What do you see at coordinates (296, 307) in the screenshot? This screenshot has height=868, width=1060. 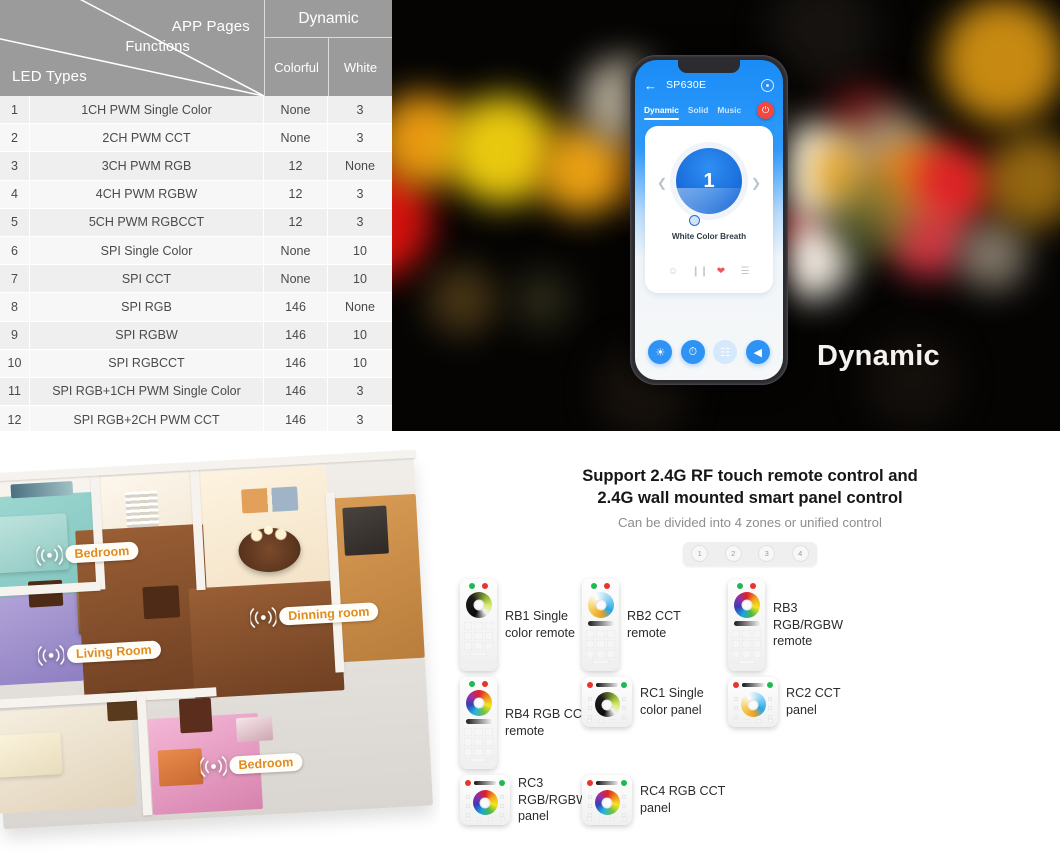 I see `row-colorful: 146` at bounding box center [296, 307].